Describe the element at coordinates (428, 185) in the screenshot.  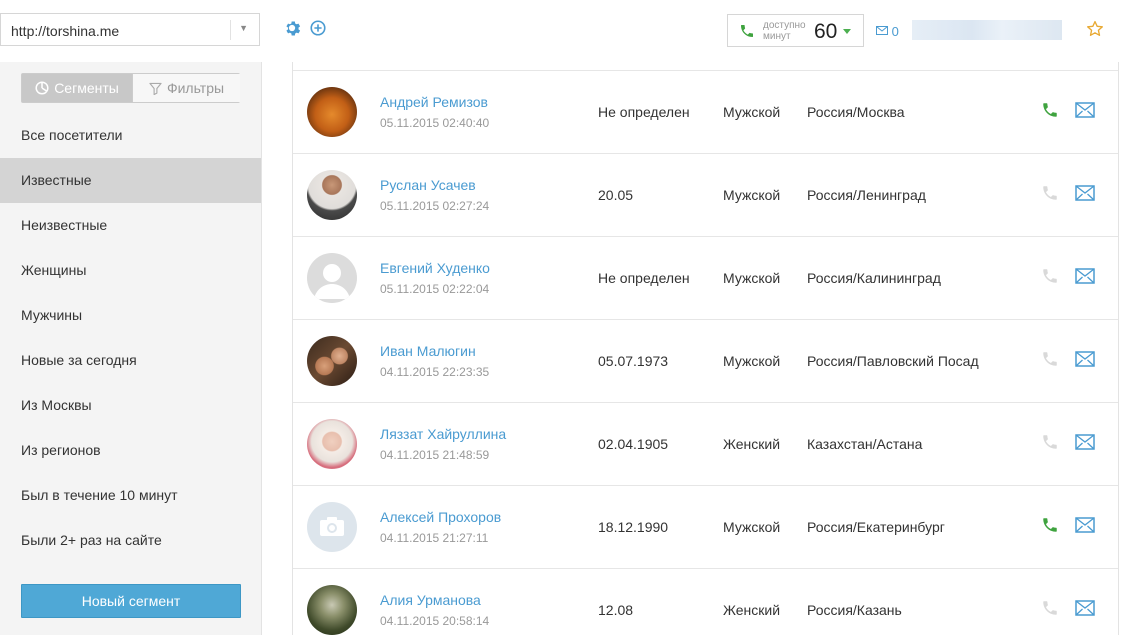
I see `visitor-name: Руслан Усачев` at that location.